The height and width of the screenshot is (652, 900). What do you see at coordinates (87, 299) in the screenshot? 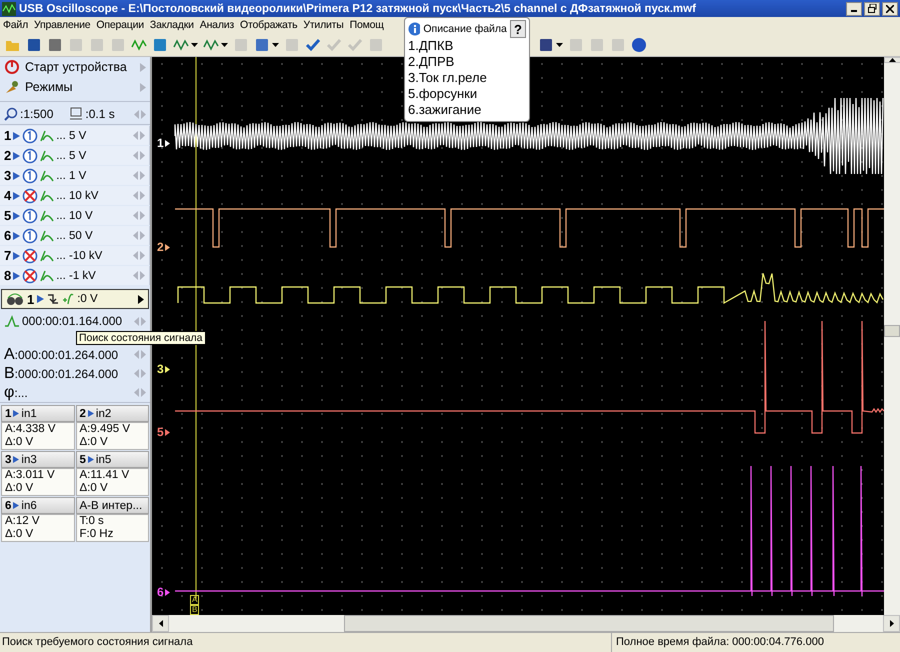
I see `trigger-level: :0 V` at bounding box center [87, 299].